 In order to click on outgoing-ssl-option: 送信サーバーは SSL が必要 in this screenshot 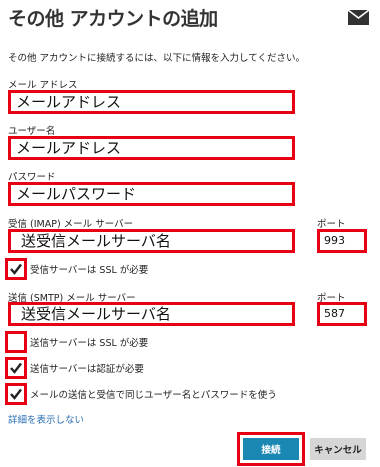, I will do `click(76, 342)`.